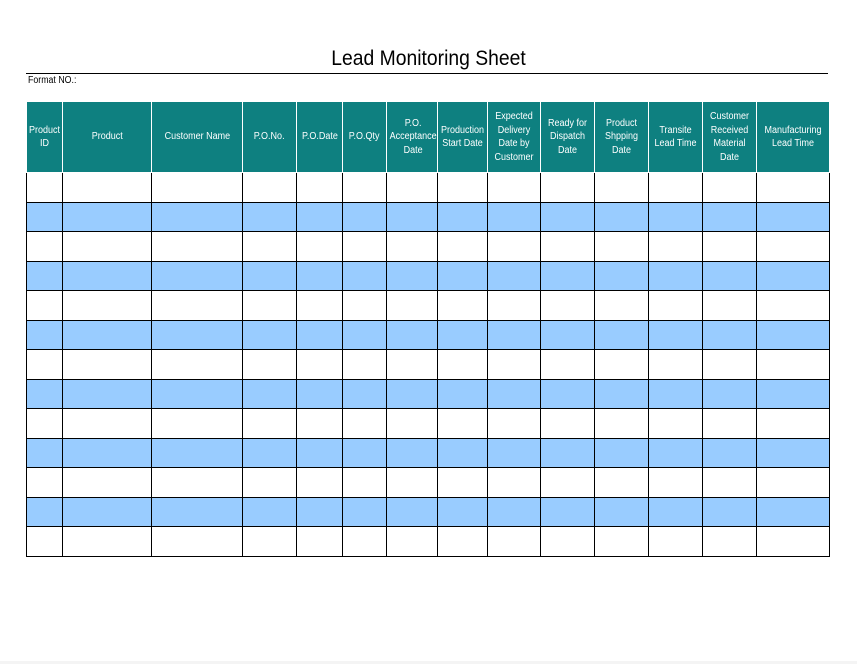 This screenshot has height=664, width=857. Describe the element at coordinates (107, 137) in the screenshot. I see `col-header-product: Product` at that location.